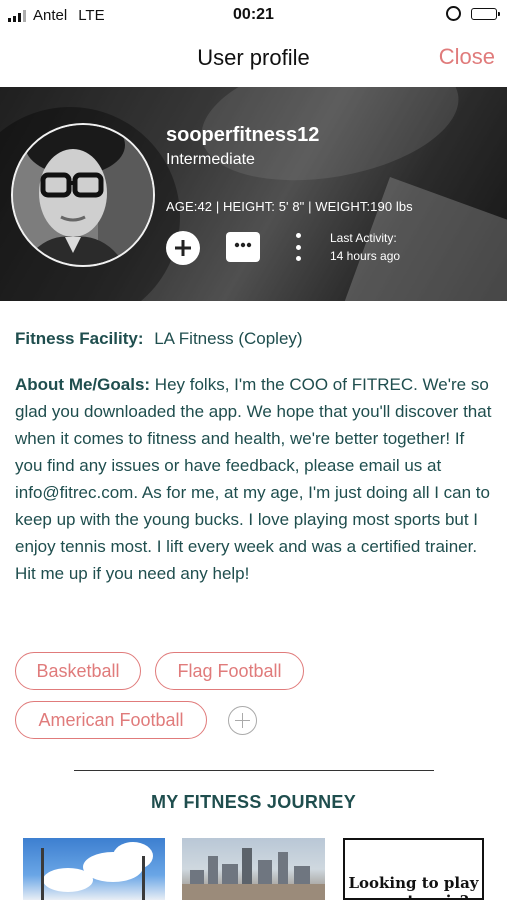 This screenshot has height=900, width=507. I want to click on alarm-icon, so click(453, 13).